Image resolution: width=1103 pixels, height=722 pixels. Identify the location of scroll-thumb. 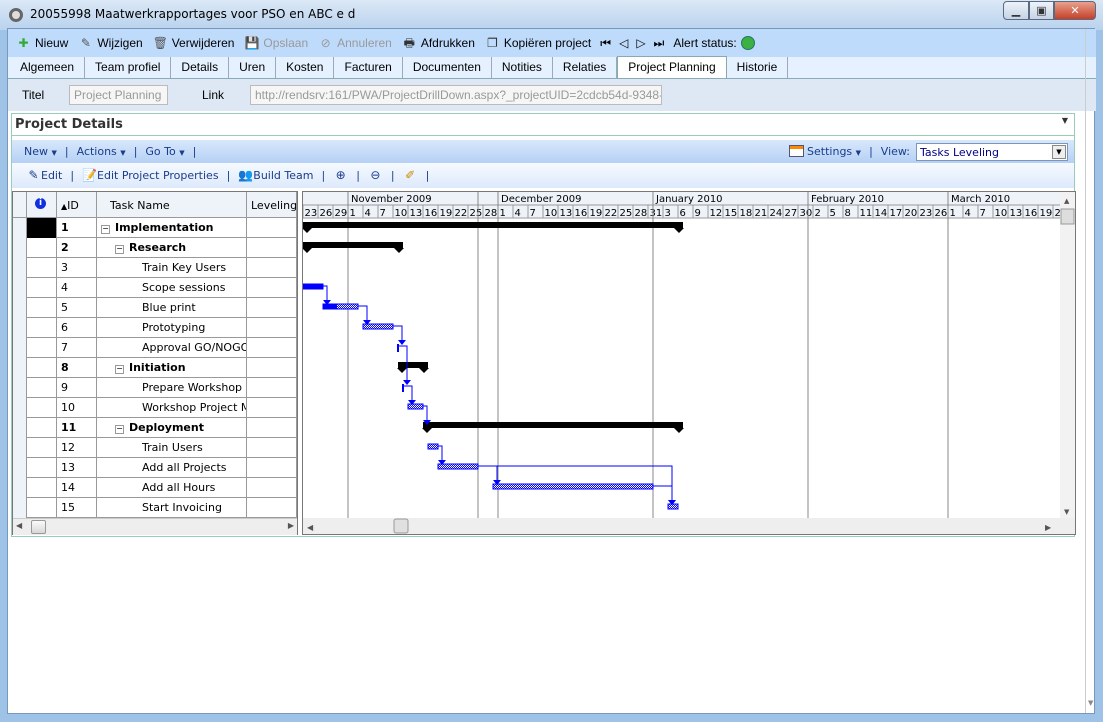
(38, 527).